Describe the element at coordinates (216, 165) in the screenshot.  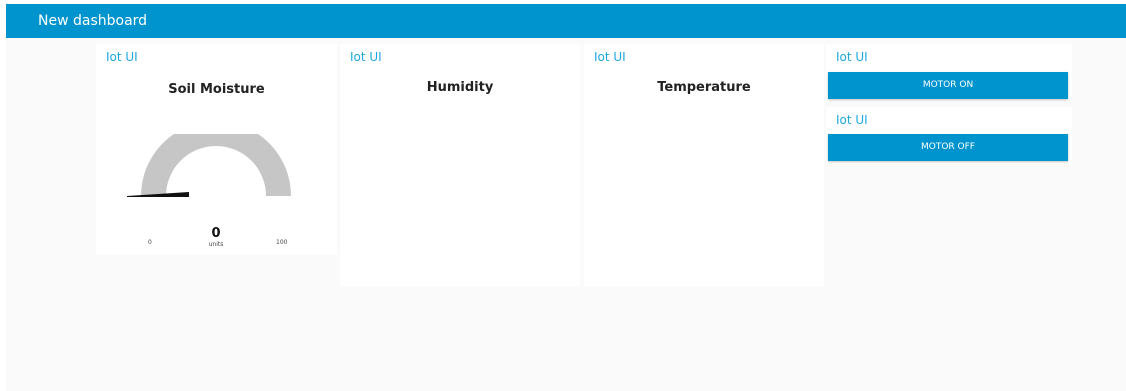
I see `gauge-track` at that location.